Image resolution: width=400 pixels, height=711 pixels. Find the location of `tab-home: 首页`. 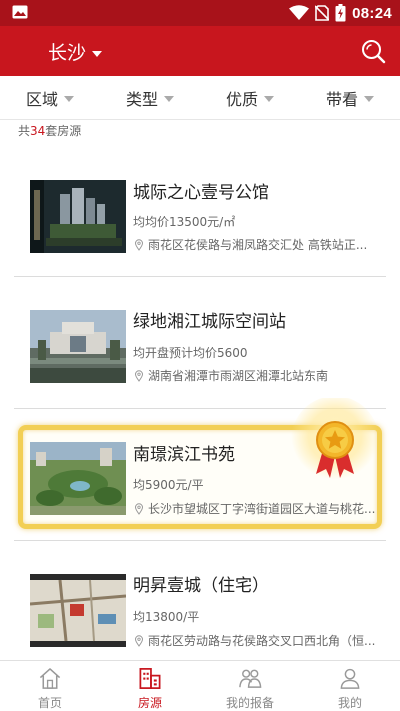

tab-home: 首页 is located at coordinates (50, 686).